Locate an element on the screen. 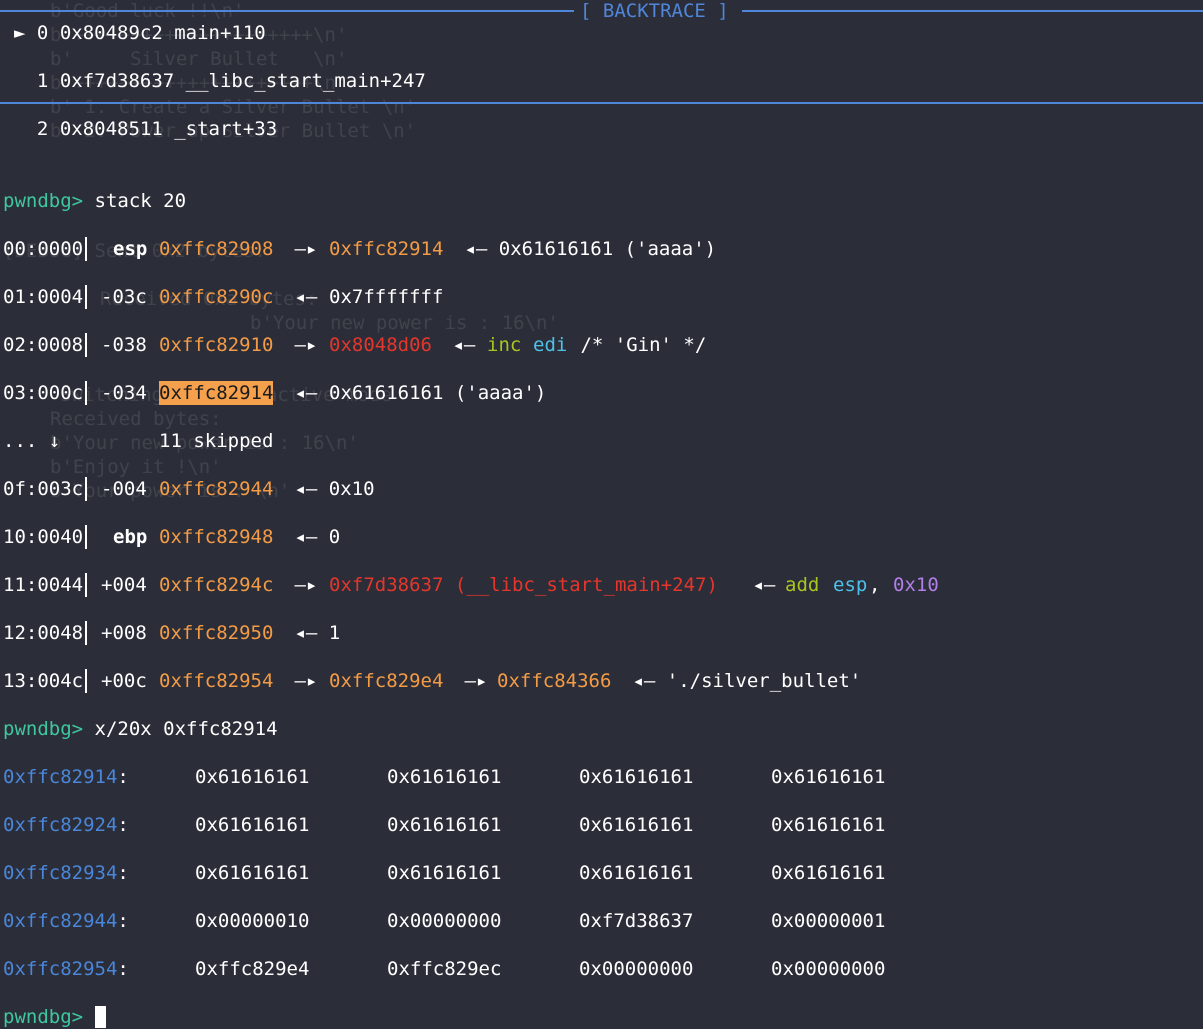 The width and height of the screenshot is (1203, 1029). stack-row: 0f:003c -004 0xffc82944 ◂— 0x10 is located at coordinates (603, 489).